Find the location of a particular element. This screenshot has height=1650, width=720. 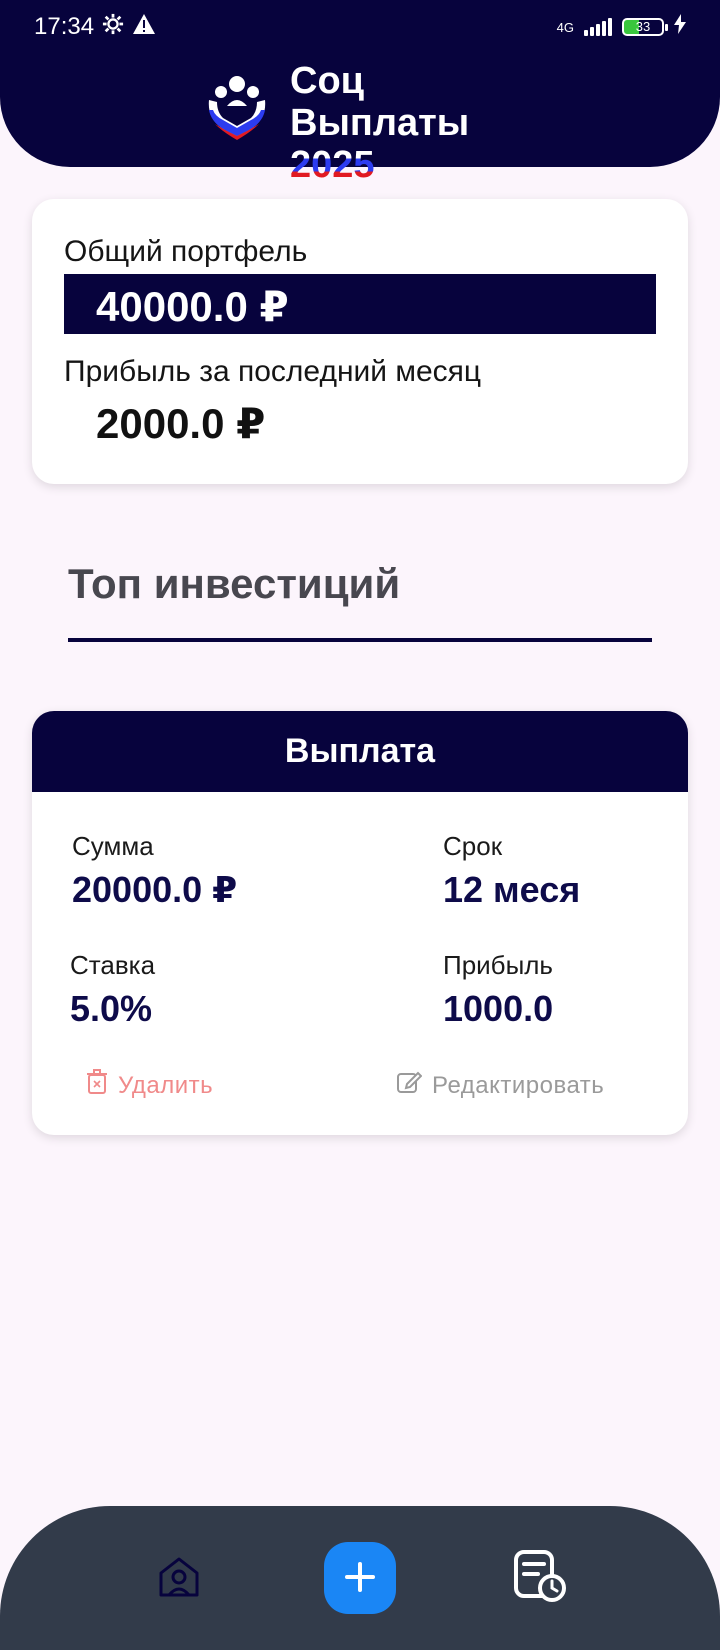

term-value: 12 меся is located at coordinates (512, 889).